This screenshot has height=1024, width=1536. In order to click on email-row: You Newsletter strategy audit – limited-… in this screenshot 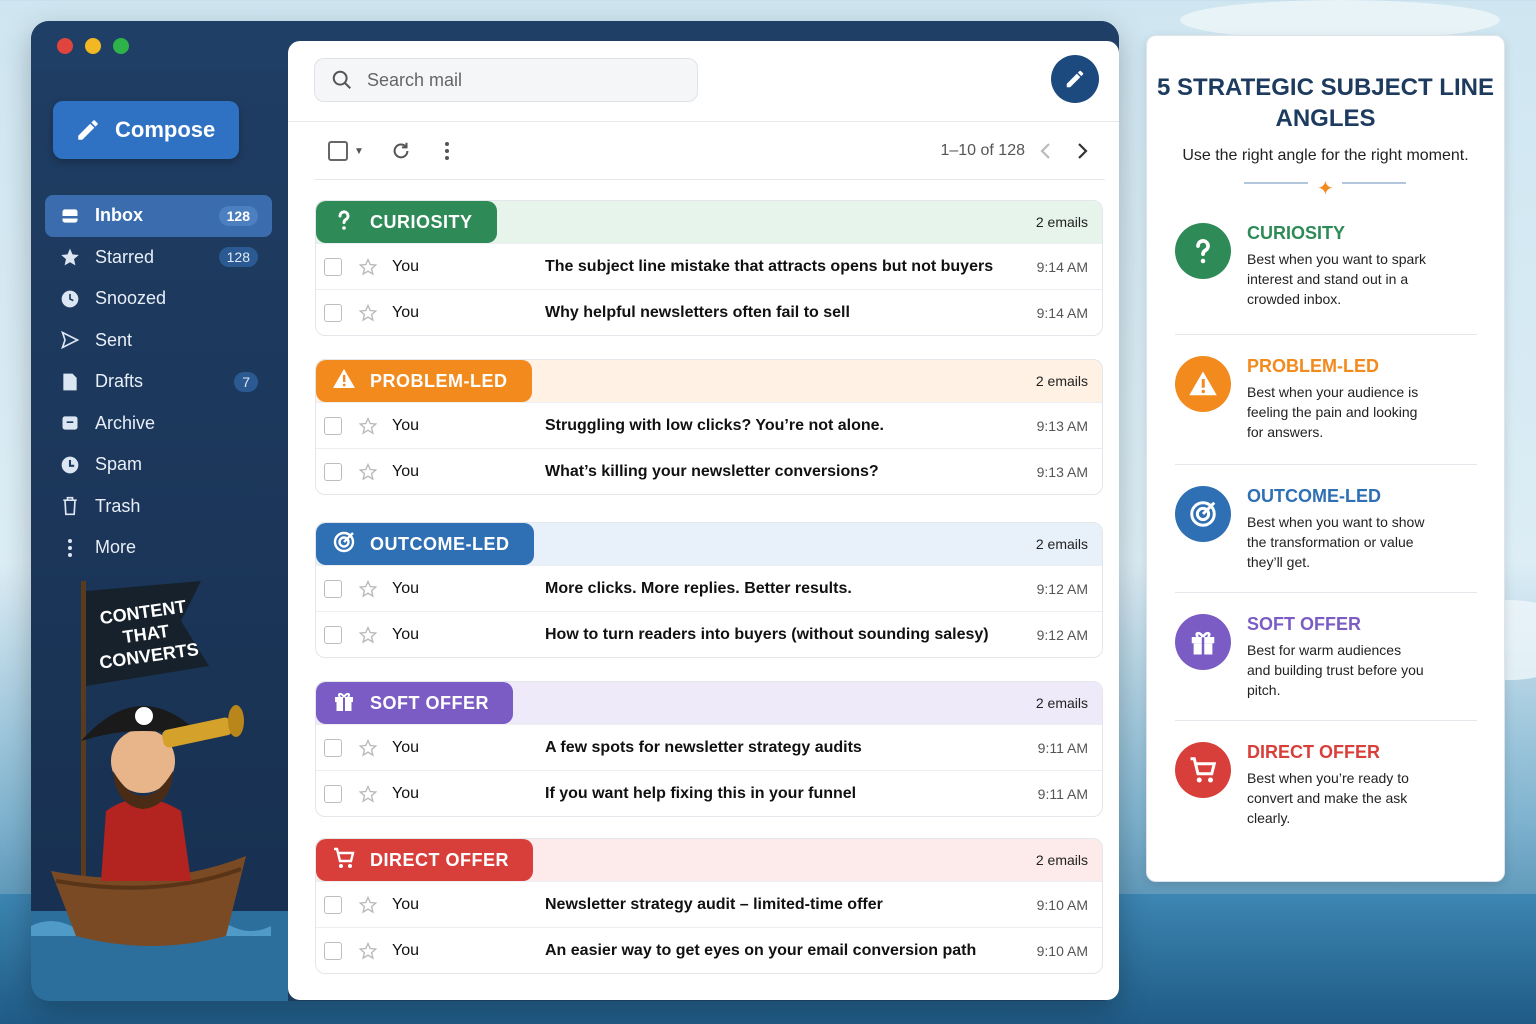, I will do `click(709, 904)`.